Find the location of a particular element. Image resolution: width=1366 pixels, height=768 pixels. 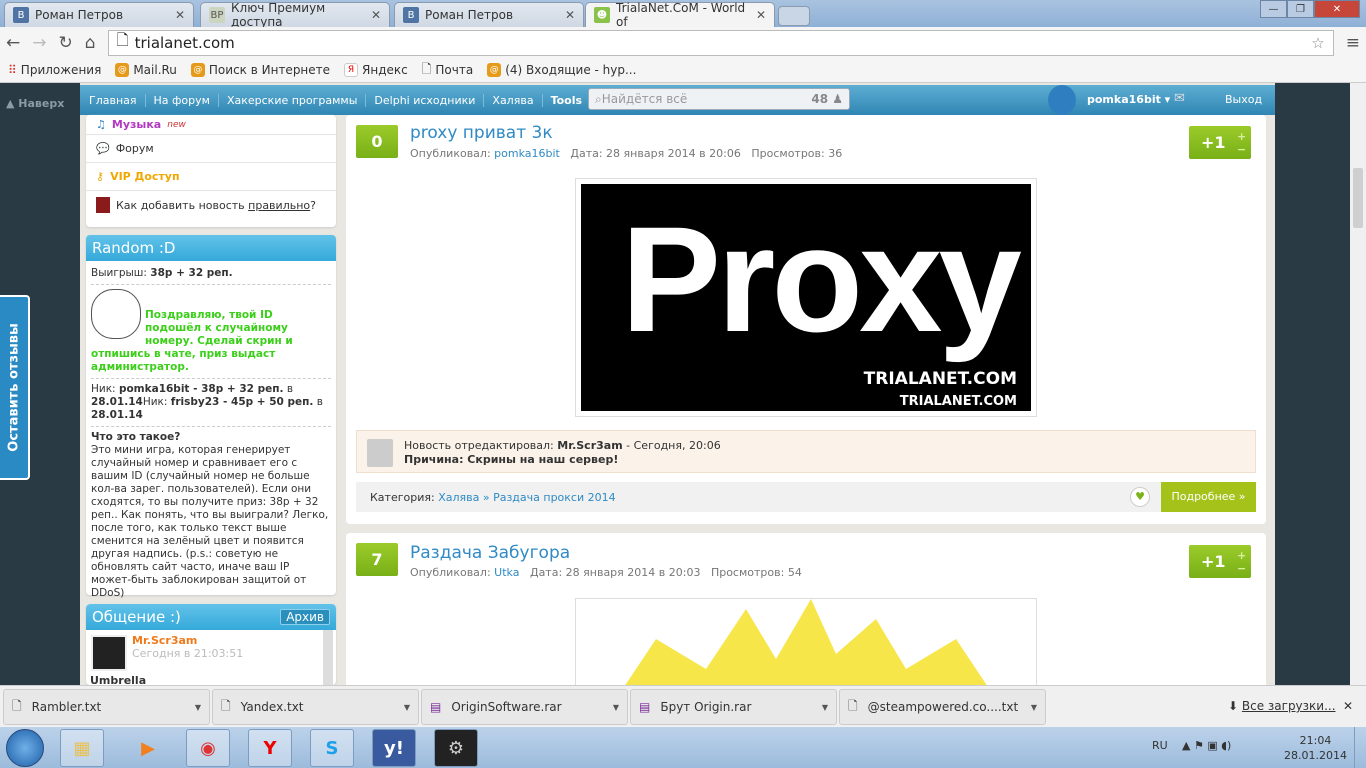

chrome-icon: ◉ is located at coordinates (208, 748).